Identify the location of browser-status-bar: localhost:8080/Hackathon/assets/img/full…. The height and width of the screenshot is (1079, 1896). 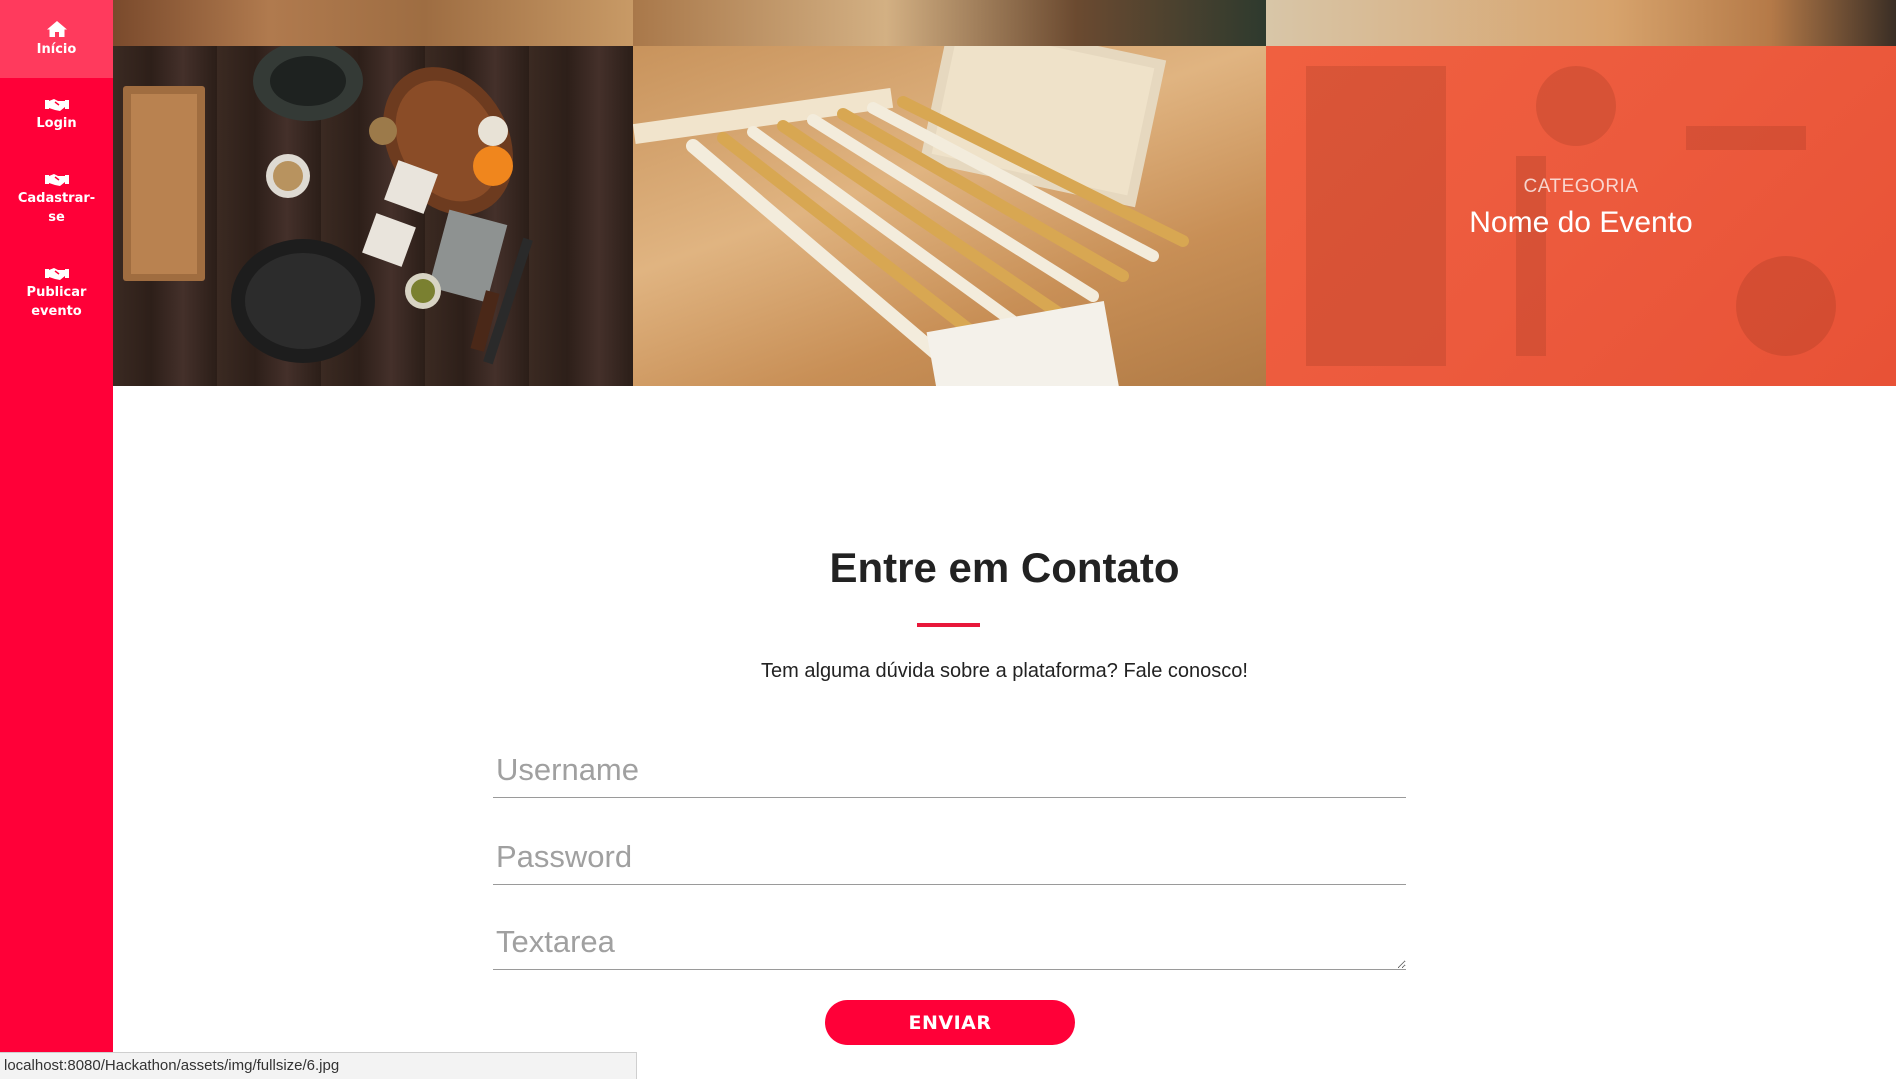
(318, 1065).